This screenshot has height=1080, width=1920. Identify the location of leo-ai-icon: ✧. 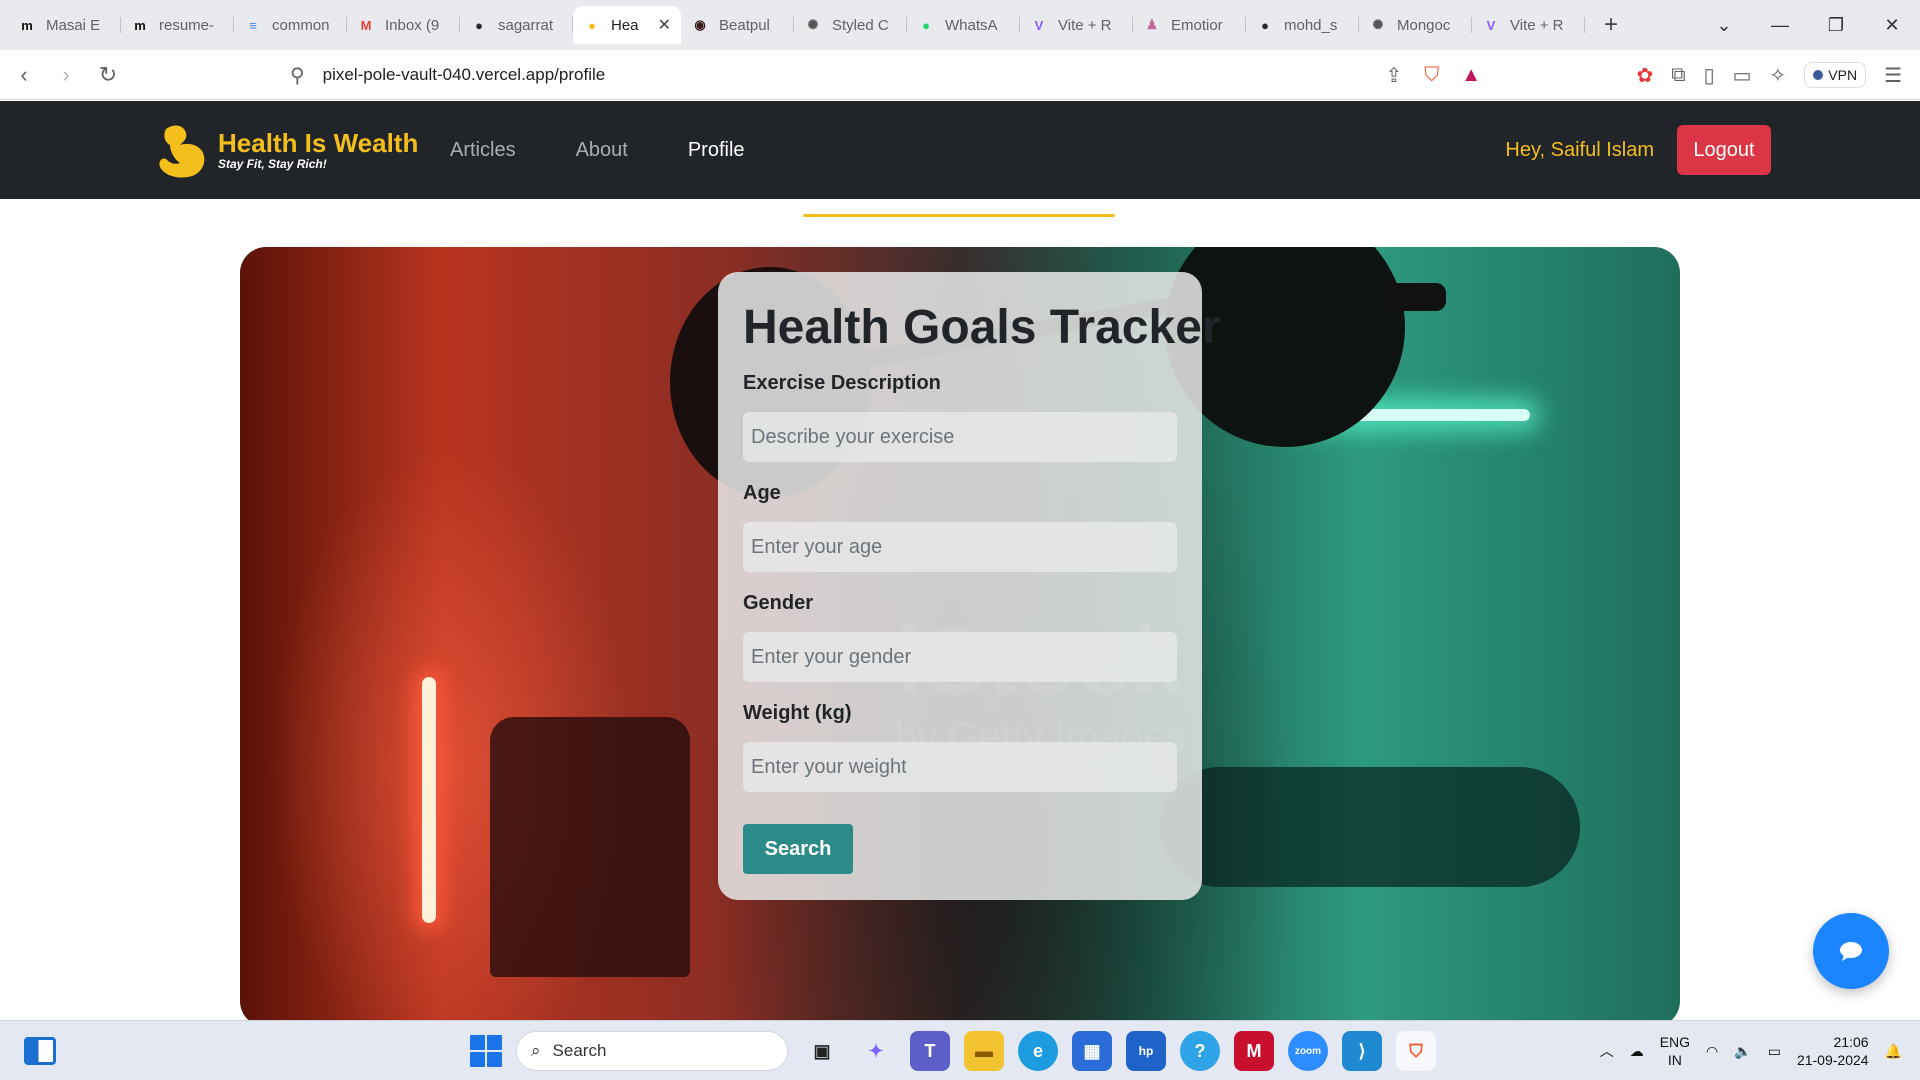
(1778, 75).